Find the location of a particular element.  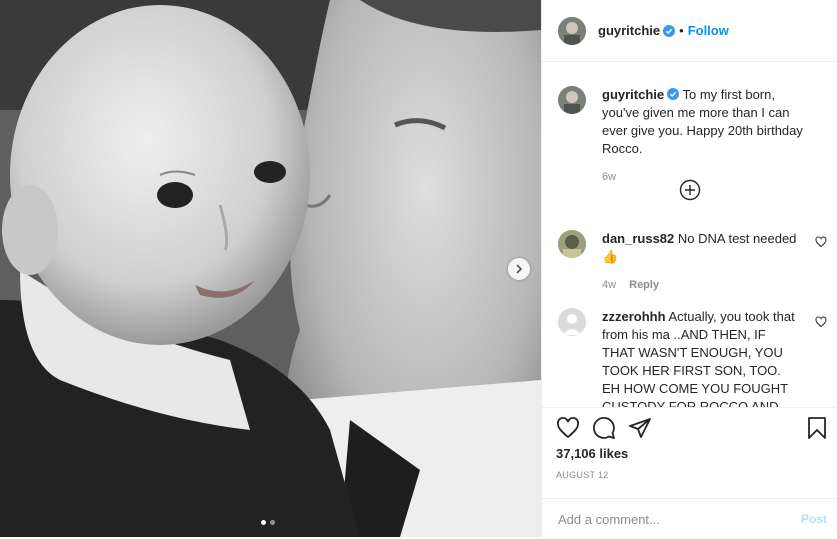

comment-composer: Post is located at coordinates (689, 518).